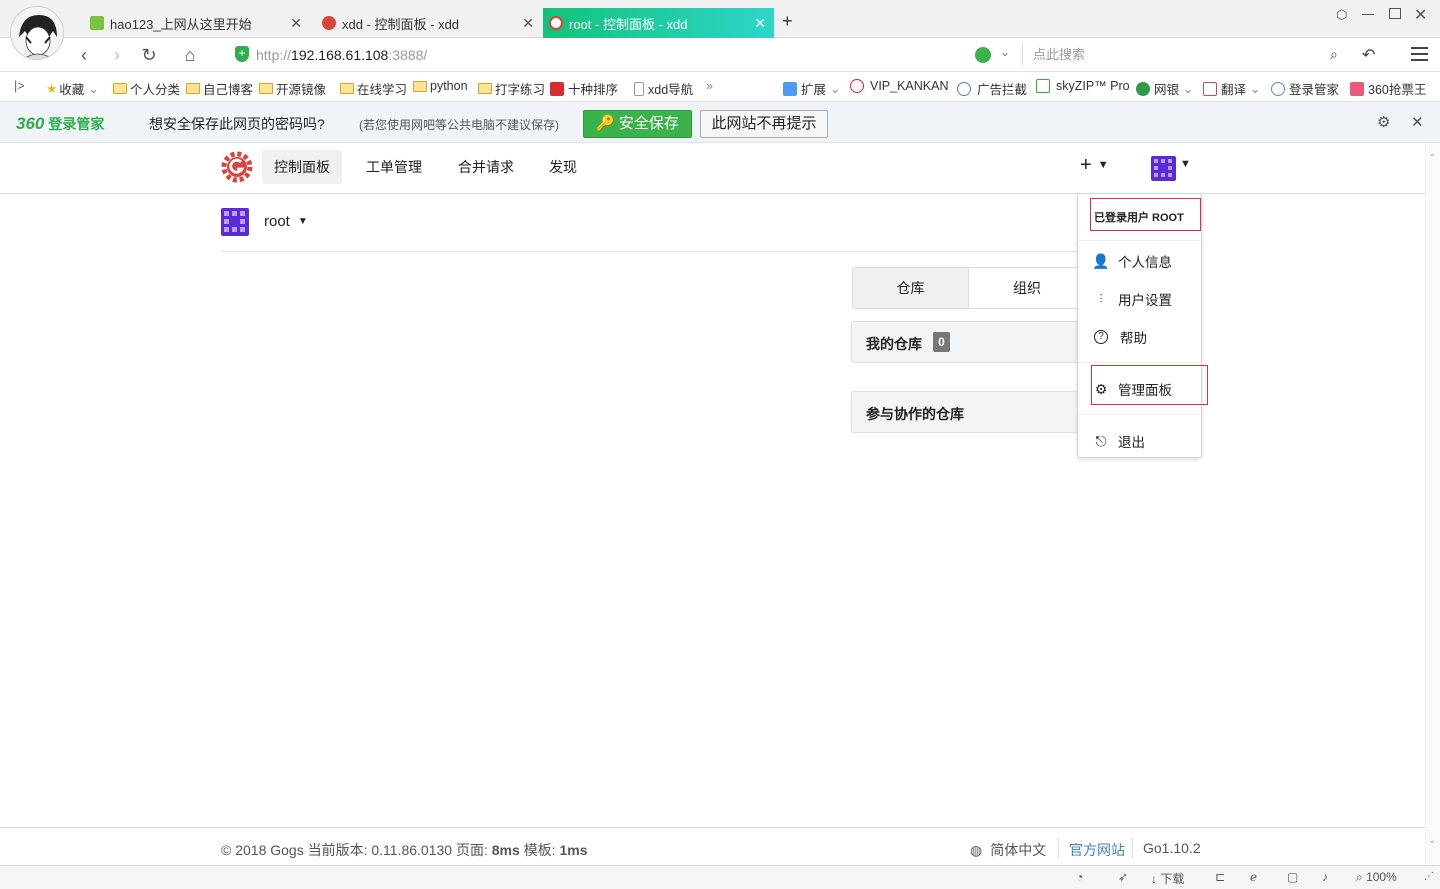  I want to click on nav-issues: 工单管理, so click(394, 167).